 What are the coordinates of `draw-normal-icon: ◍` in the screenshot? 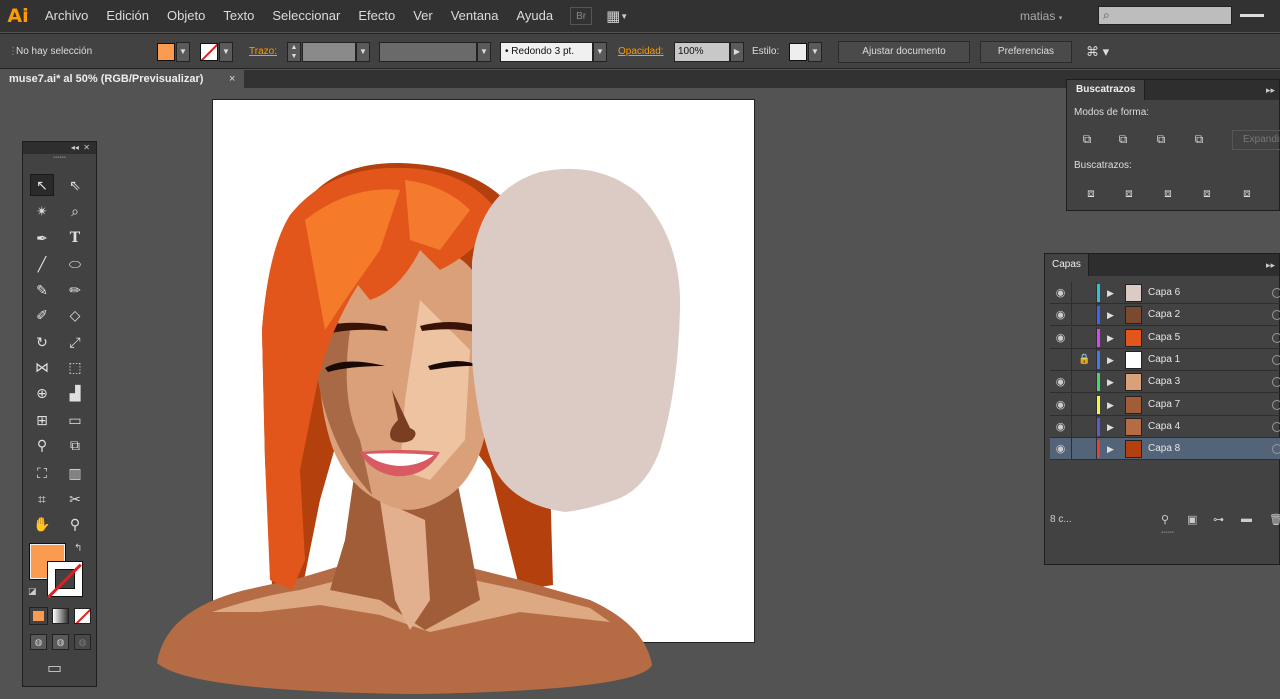 It's located at (38, 642).